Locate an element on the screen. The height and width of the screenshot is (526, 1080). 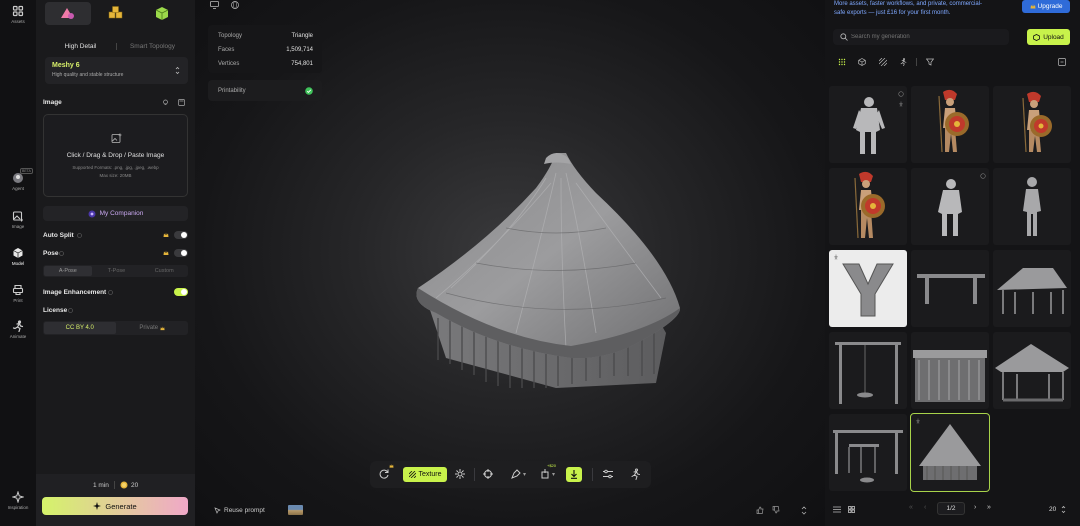
tab-high-detail: High Detail is located at coordinates (80, 46).